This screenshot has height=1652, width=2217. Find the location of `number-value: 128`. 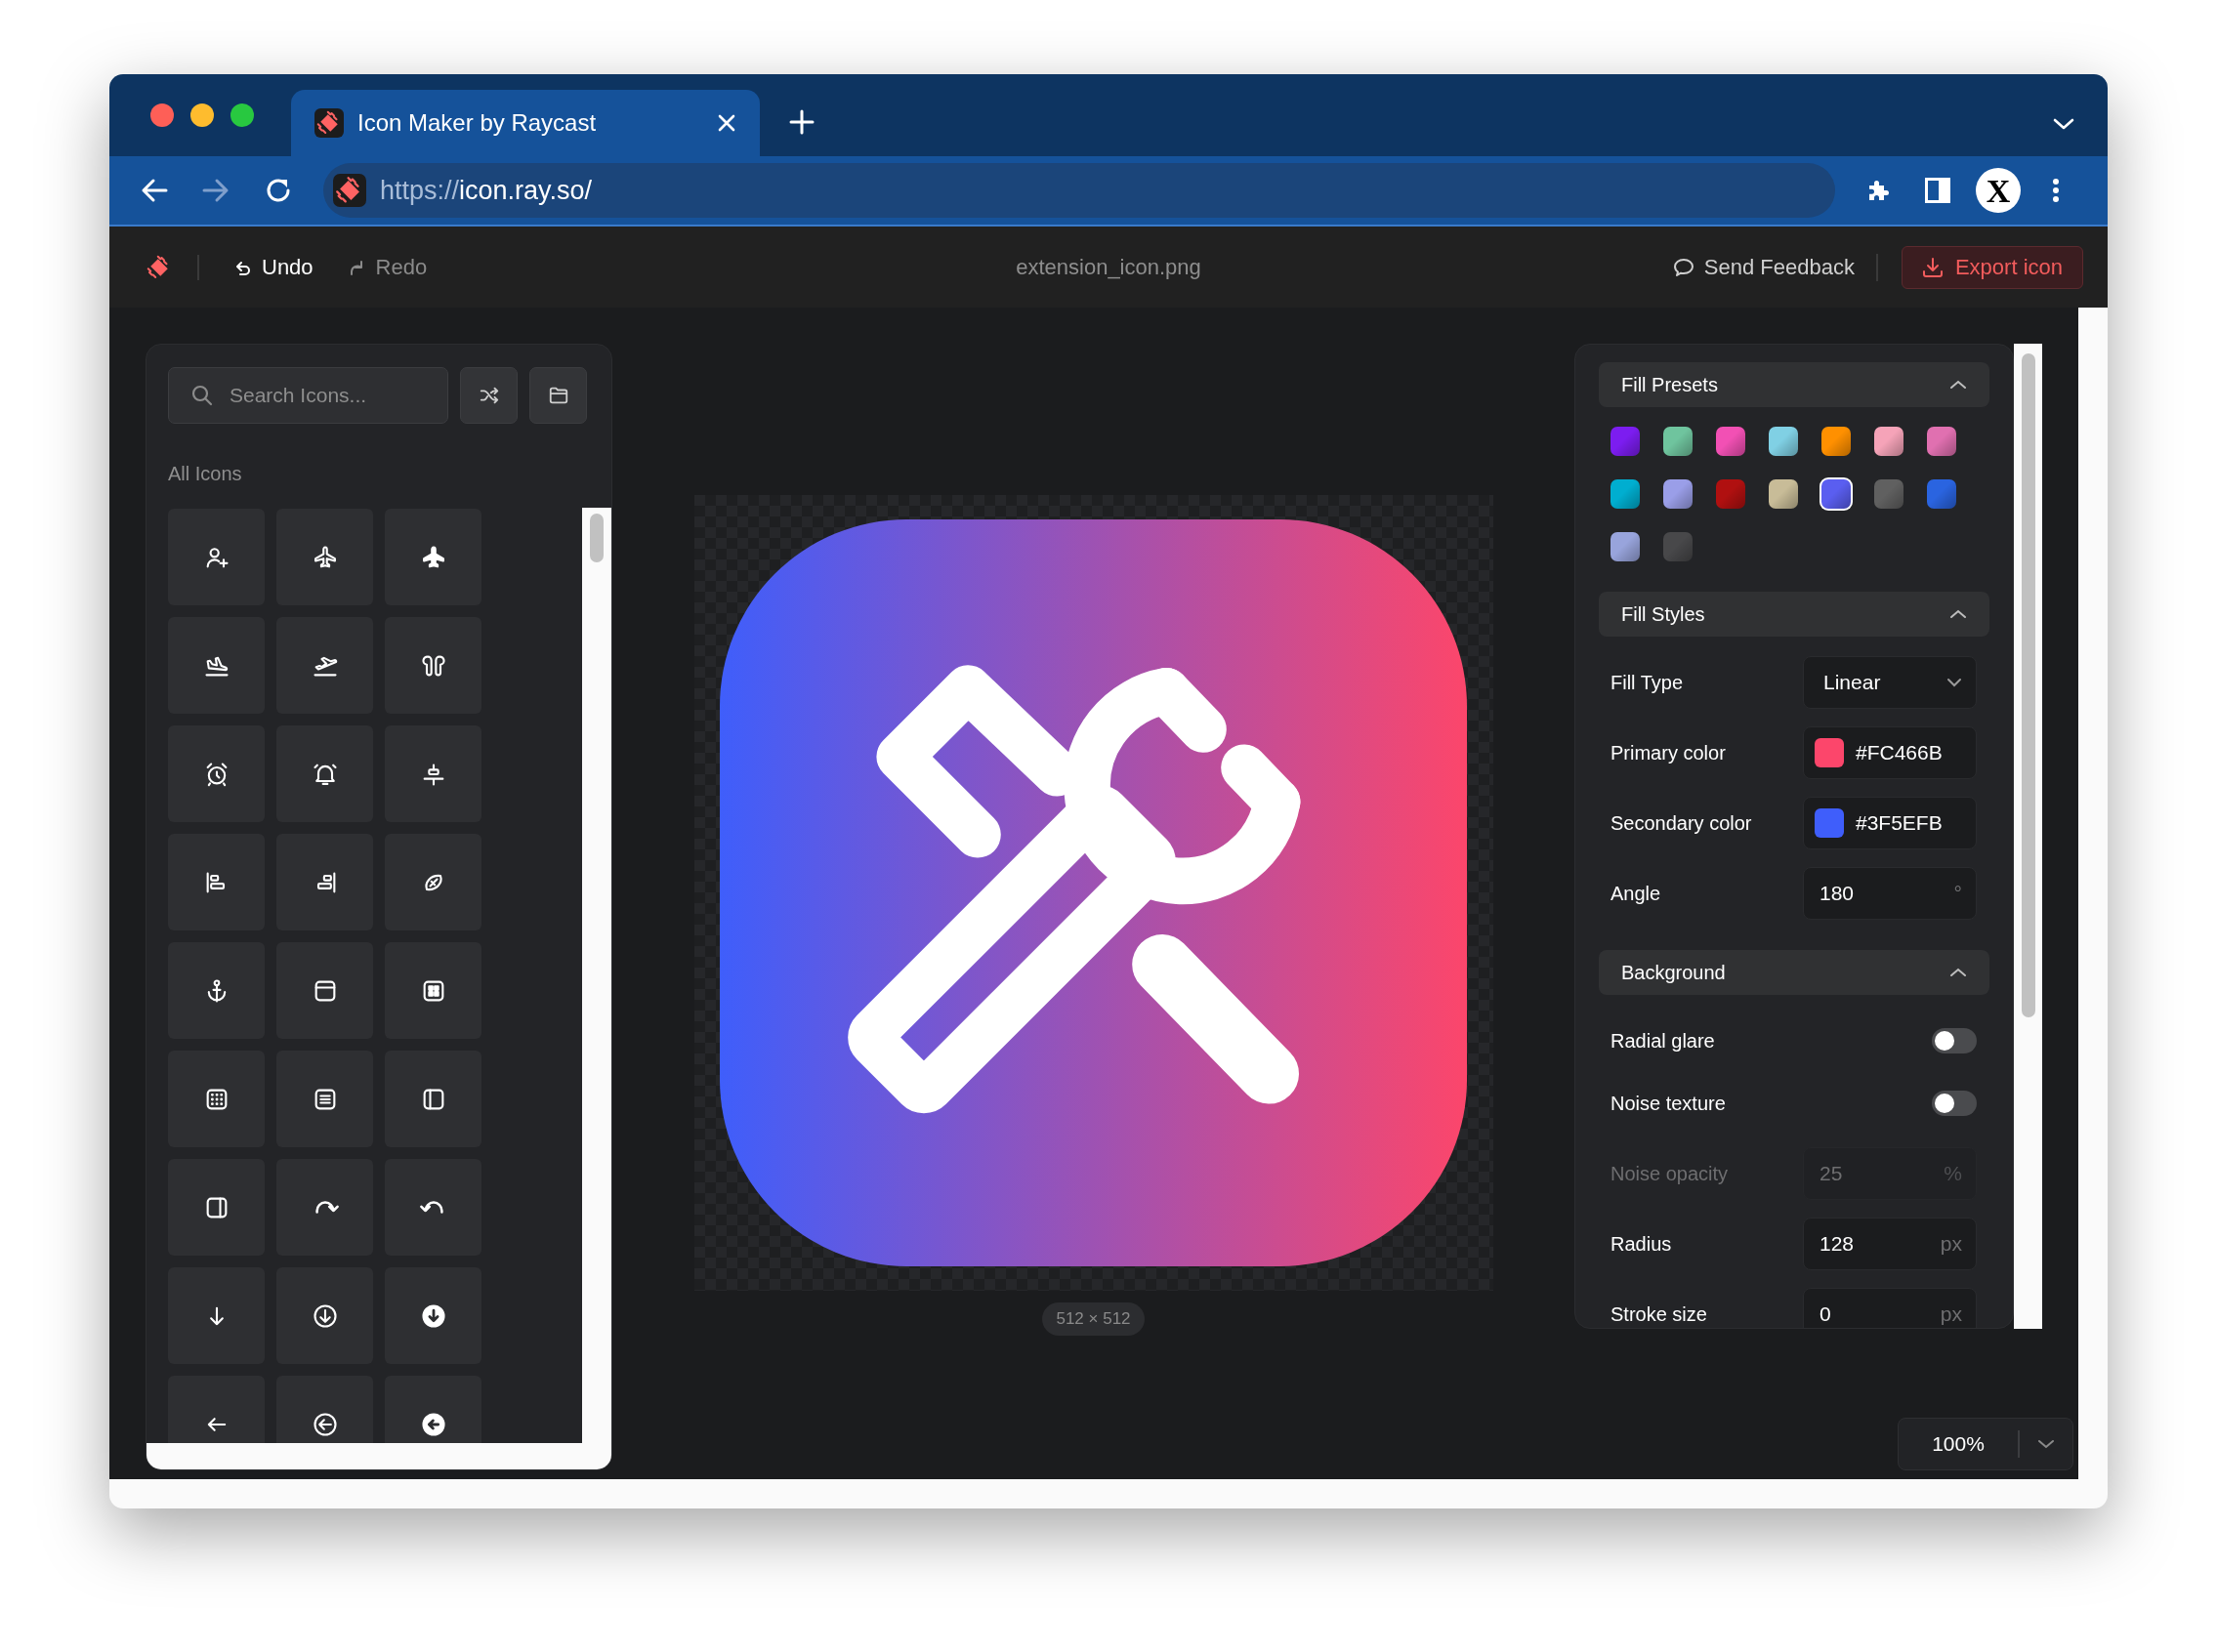

number-value: 128 is located at coordinates (1838, 1244).